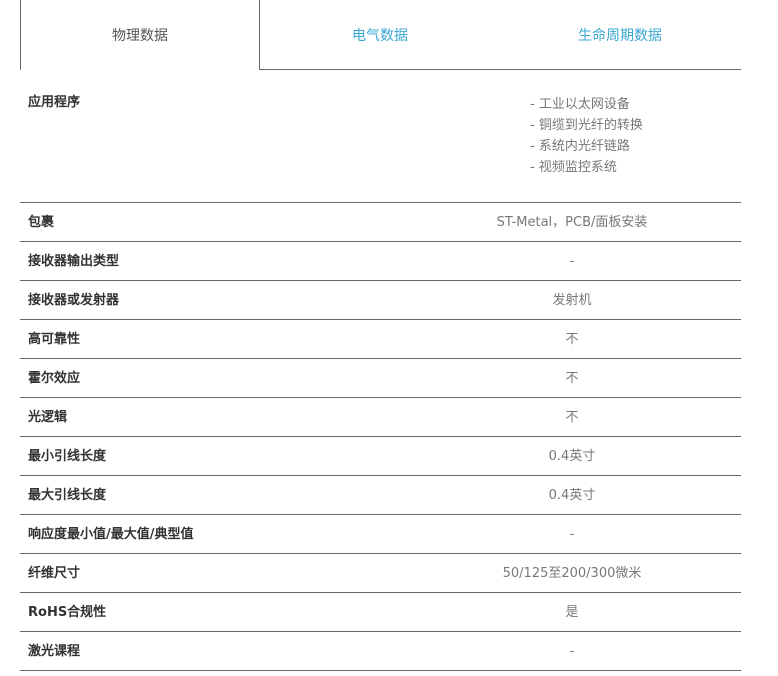 The height and width of the screenshot is (676, 778). Describe the element at coordinates (54, 102) in the screenshot. I see `row-label: 应用程序` at that location.